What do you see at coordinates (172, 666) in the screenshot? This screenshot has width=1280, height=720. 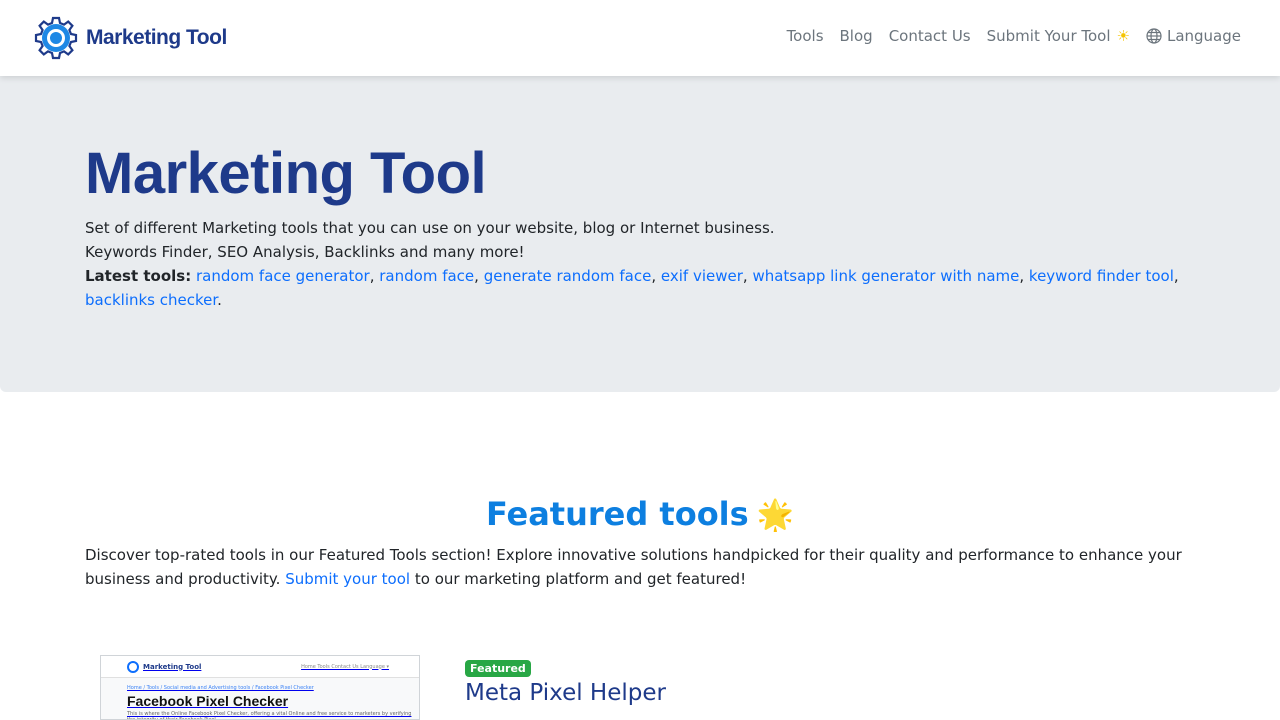 I see `thumb-brand: Marketing Tool` at bounding box center [172, 666].